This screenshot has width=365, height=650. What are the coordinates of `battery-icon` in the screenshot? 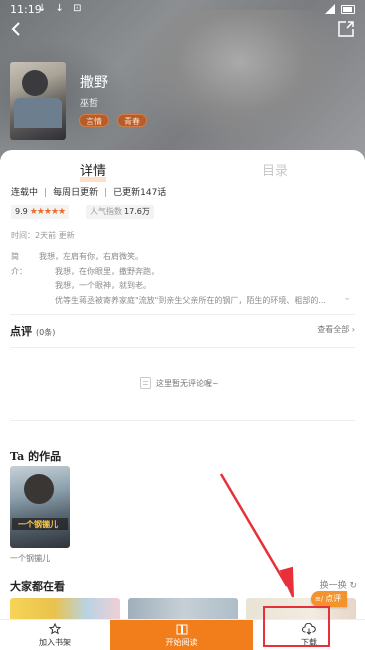 It's located at (348, 9).